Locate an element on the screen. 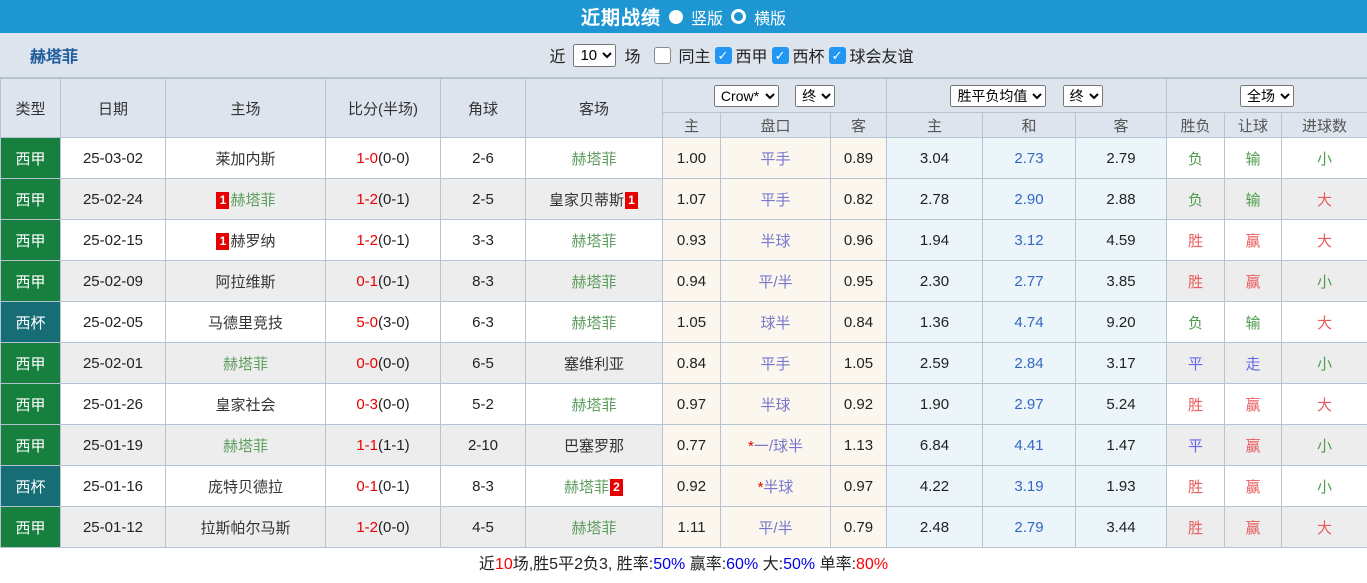  laliga-checkbox is located at coordinates (723, 55).